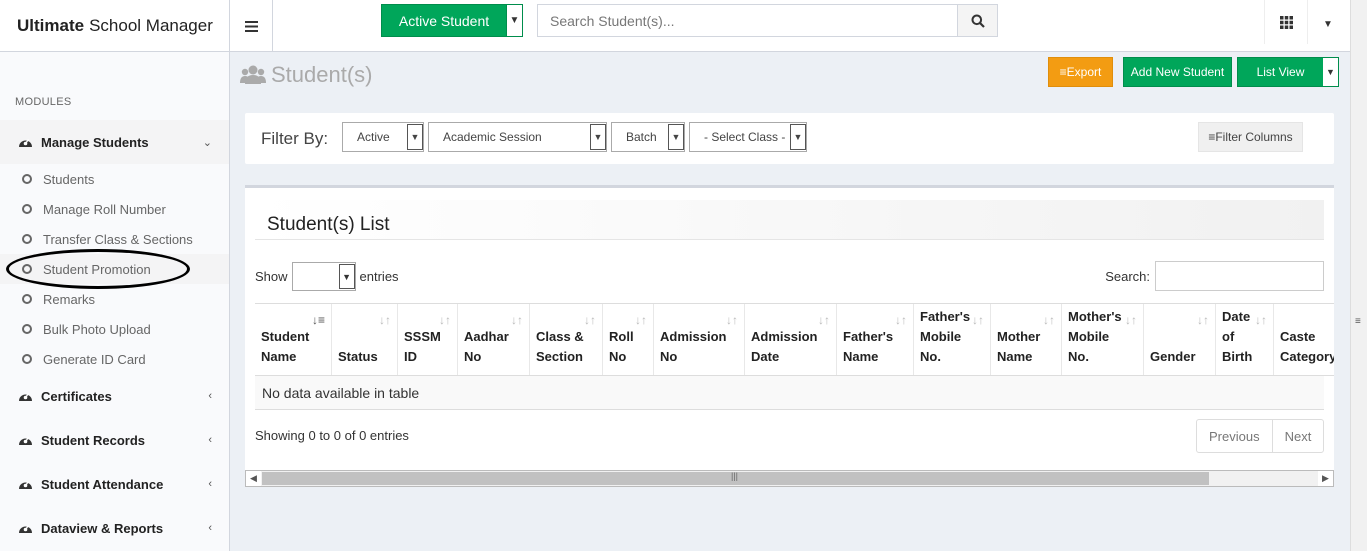  I want to click on sidebar-subitem-students: Students, so click(114, 179).